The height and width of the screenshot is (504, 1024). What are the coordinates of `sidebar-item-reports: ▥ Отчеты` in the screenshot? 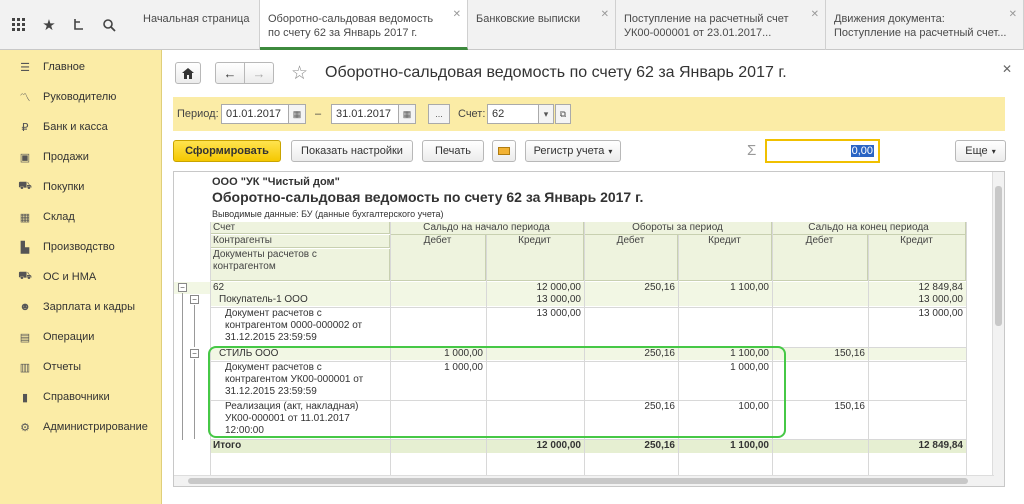 It's located at (80, 367).